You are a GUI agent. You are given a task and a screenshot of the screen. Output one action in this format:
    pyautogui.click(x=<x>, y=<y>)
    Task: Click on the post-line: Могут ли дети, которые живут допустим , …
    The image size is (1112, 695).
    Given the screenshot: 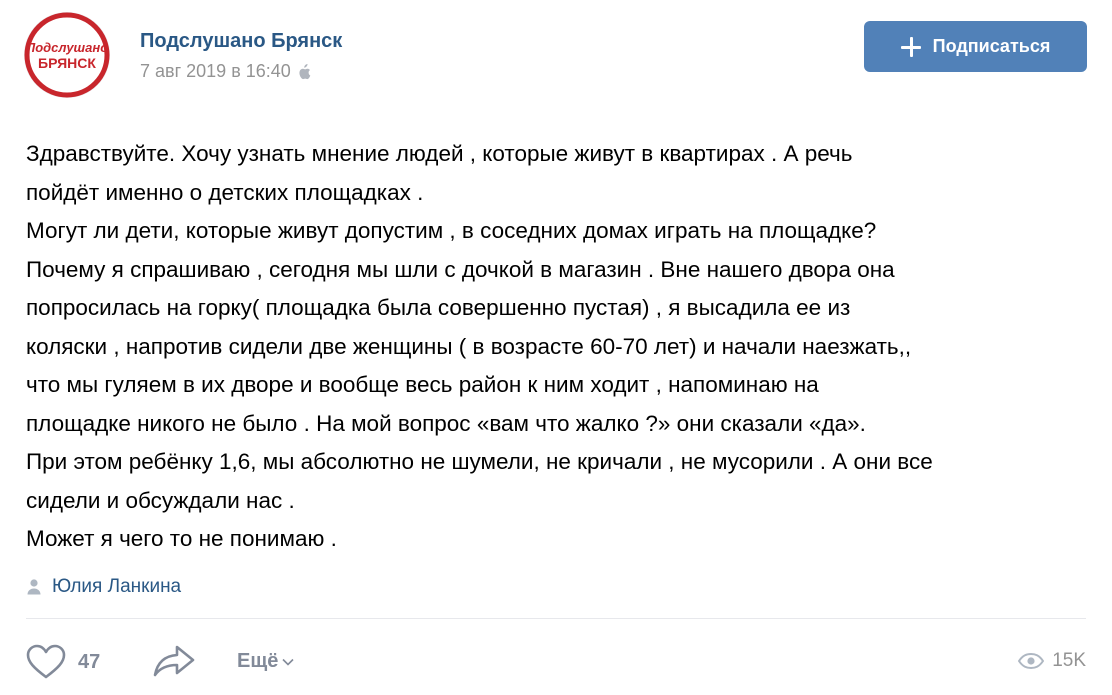 What is the action you would take?
    pyautogui.click(x=451, y=230)
    